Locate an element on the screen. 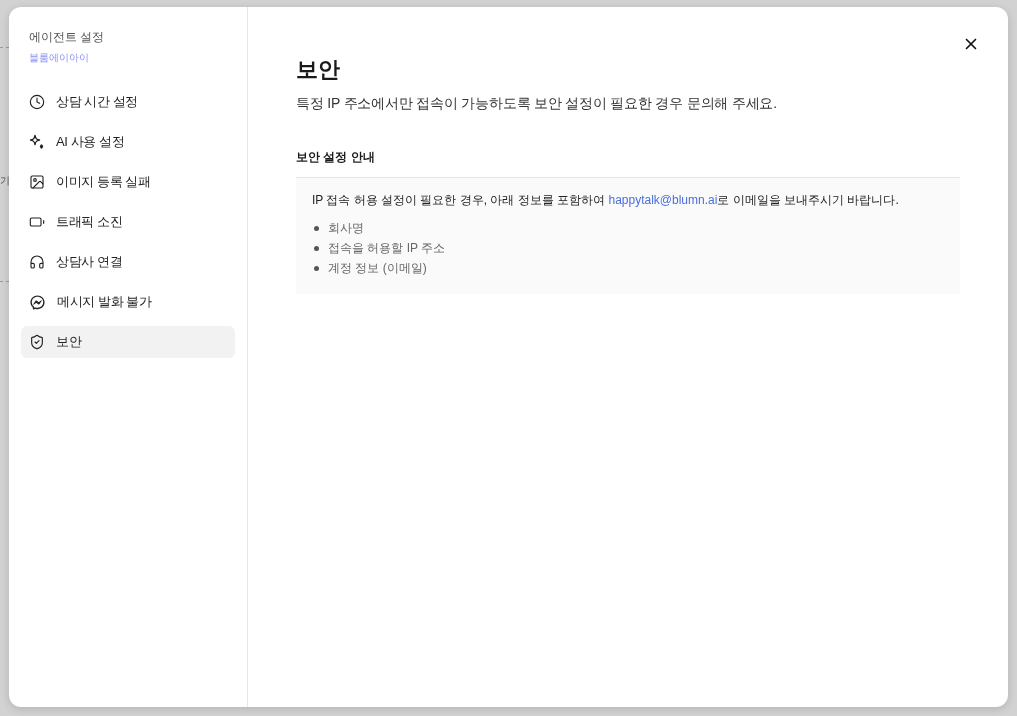 This screenshot has width=1017, height=716. chat-bubble-icon is located at coordinates (37, 302).